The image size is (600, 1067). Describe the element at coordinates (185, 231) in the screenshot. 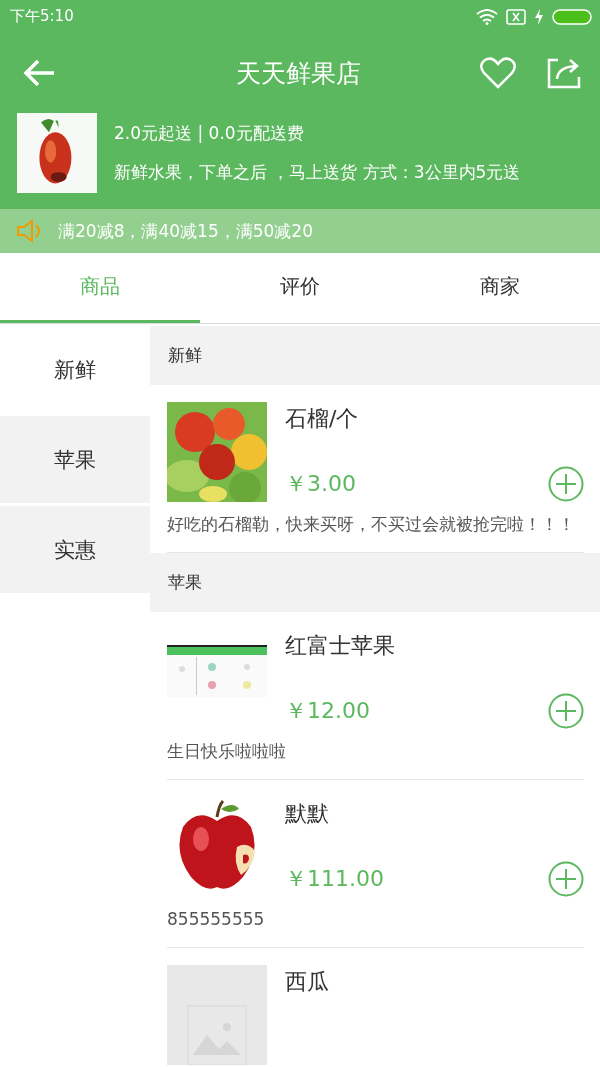

I see `promotion-text: 满20减8，满40减15，满50减20` at that location.